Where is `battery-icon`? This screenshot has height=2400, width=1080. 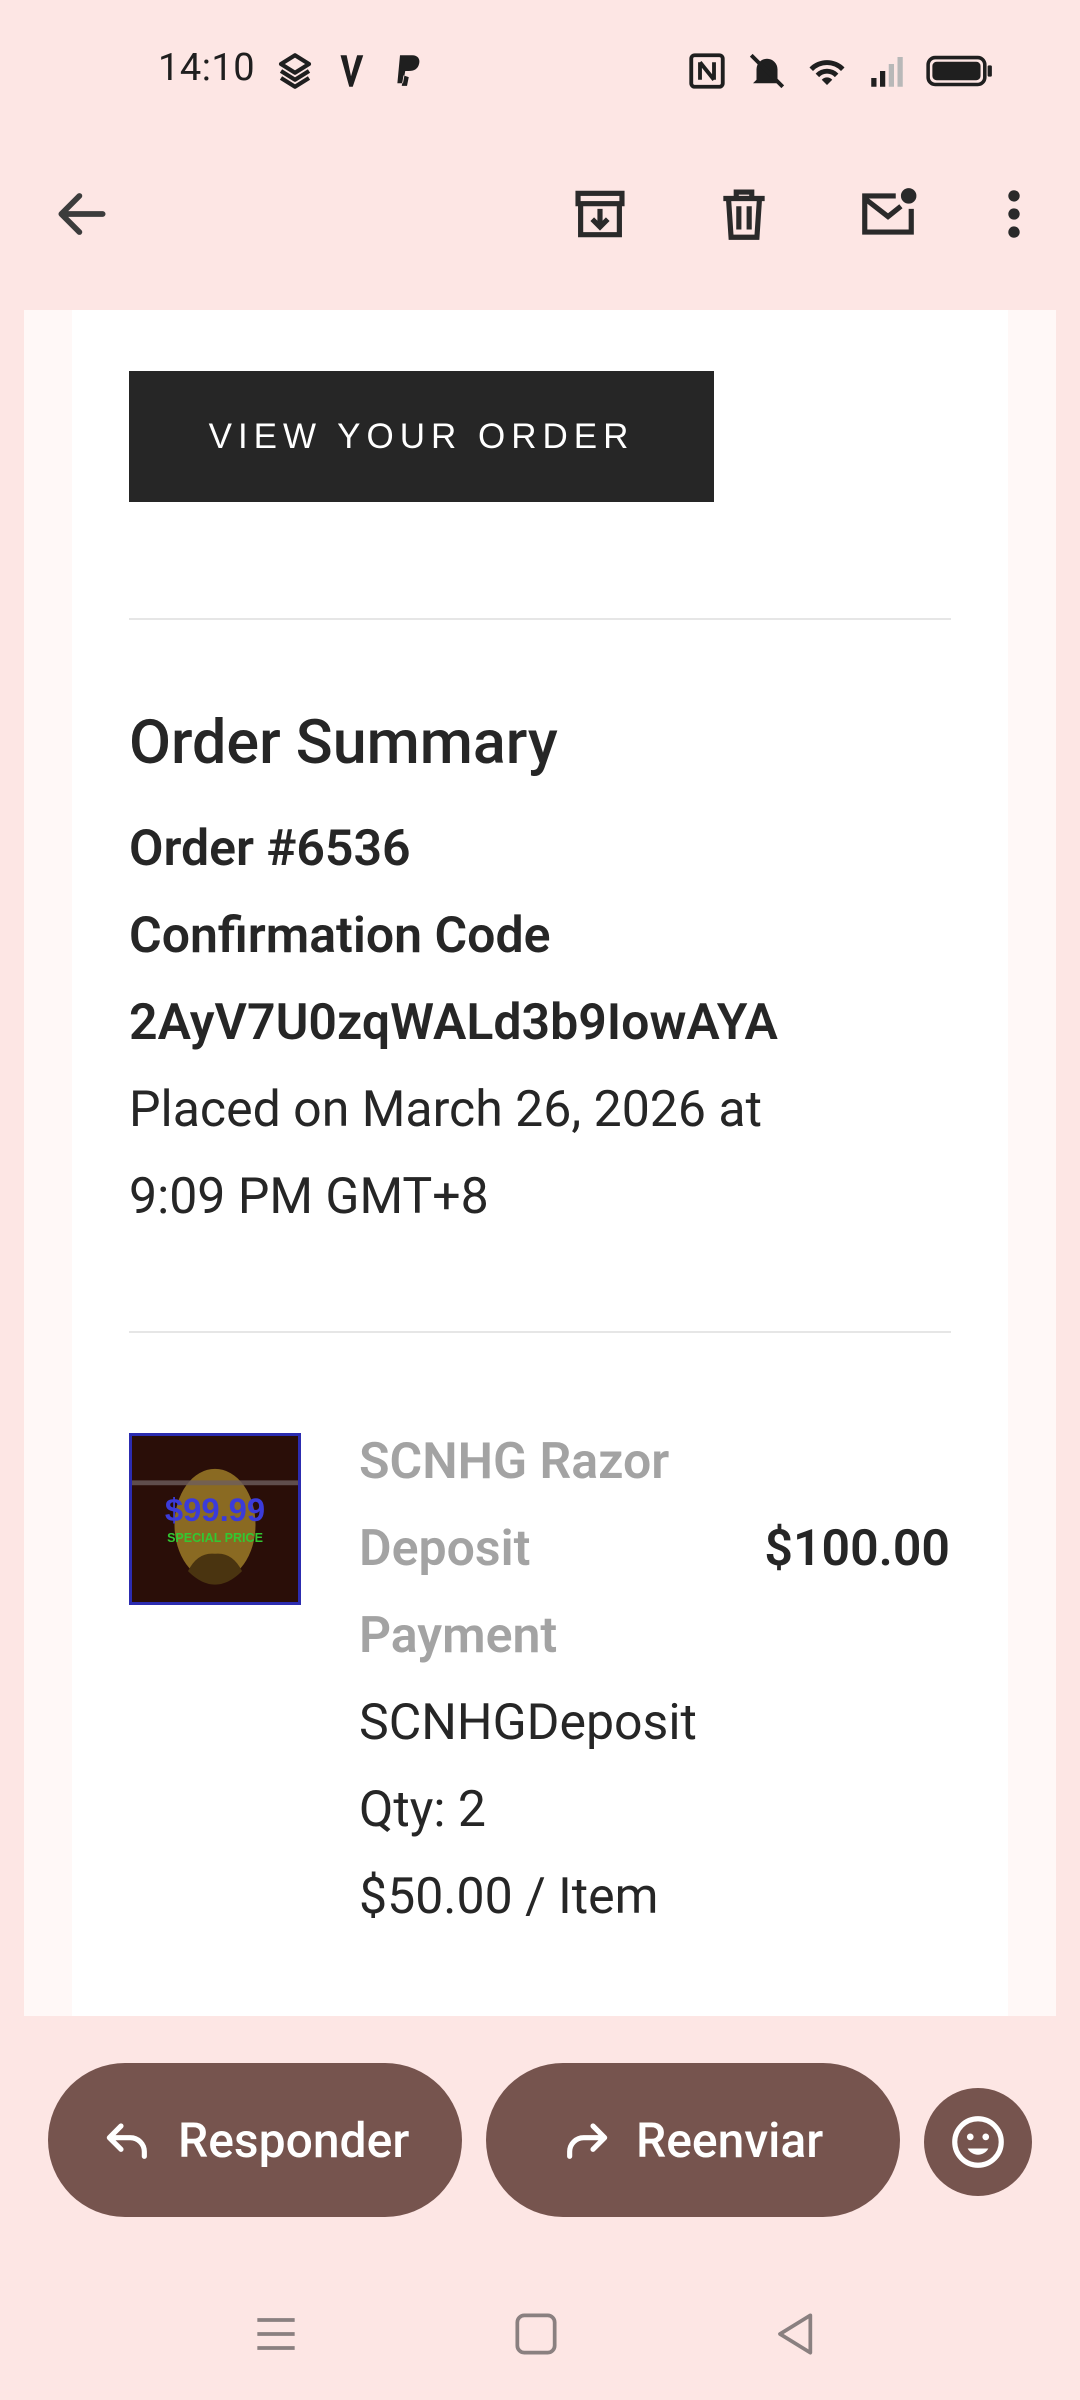 battery-icon is located at coordinates (959, 71).